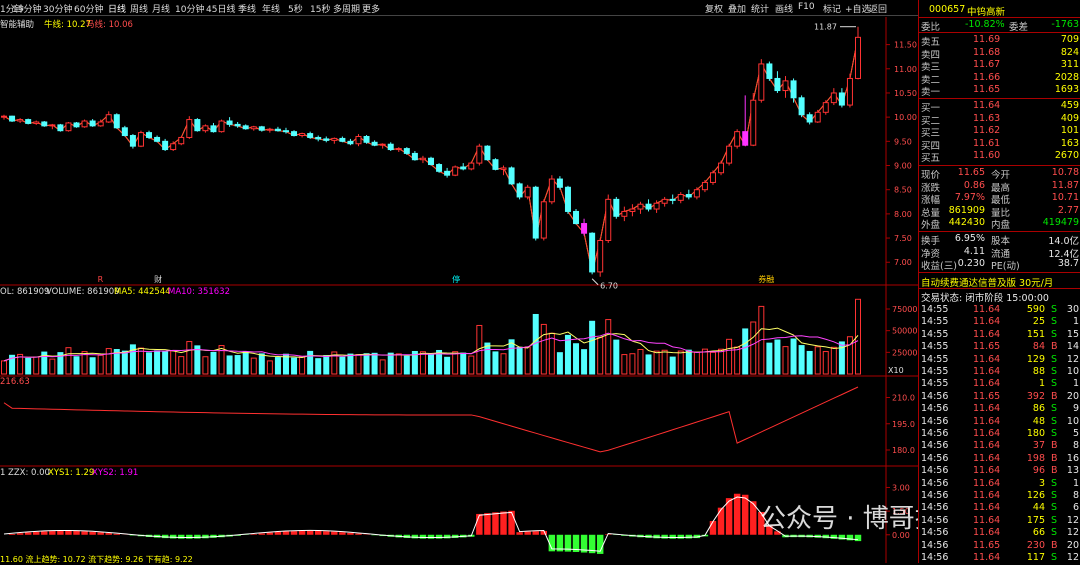 The image size is (1080, 565). Describe the element at coordinates (903, 398) in the screenshot. I see `mid-label-0: 210.0` at that location.